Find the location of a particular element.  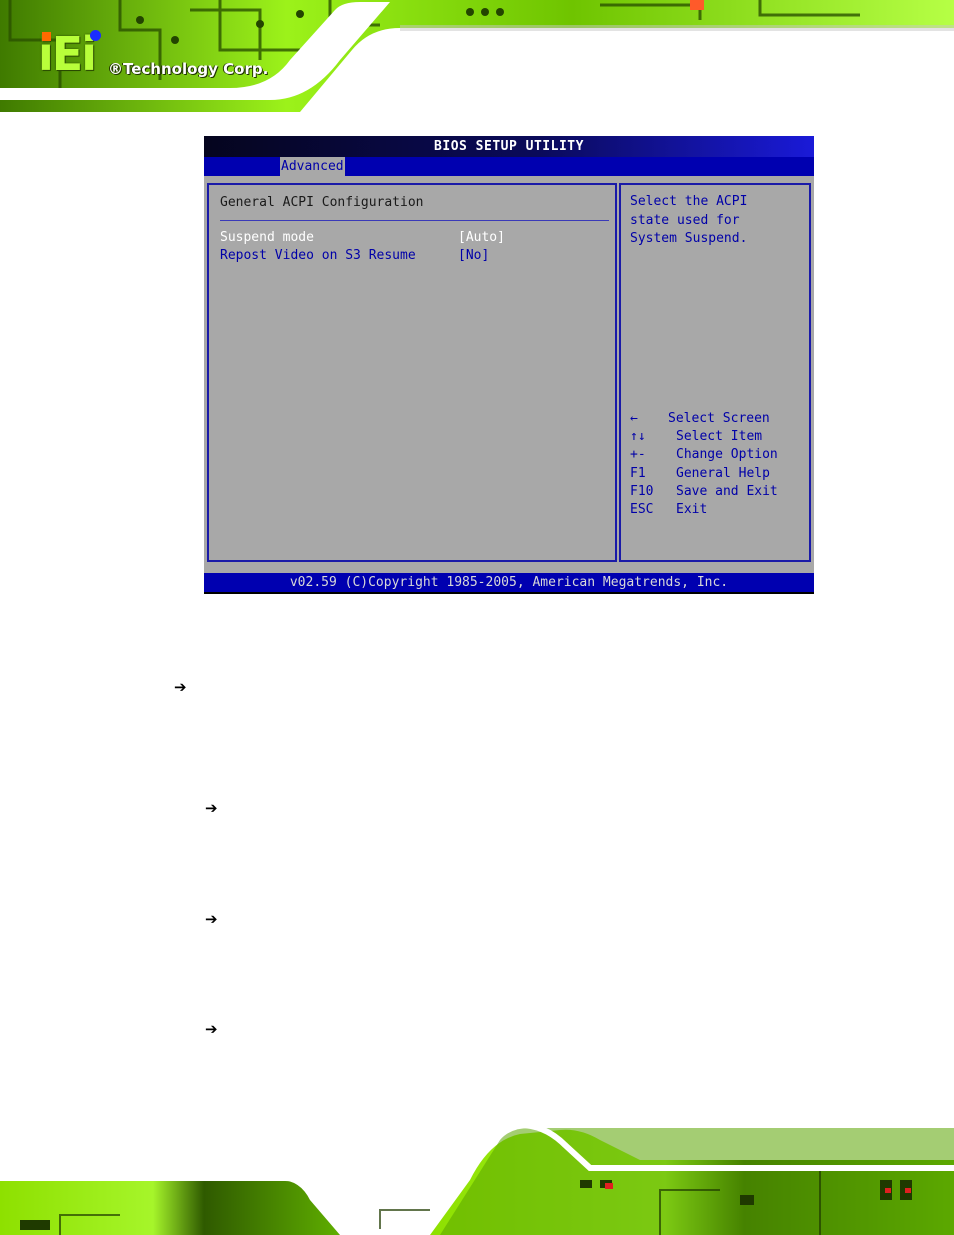

logo-text: ®Technology Corp. is located at coordinates (188, 69).